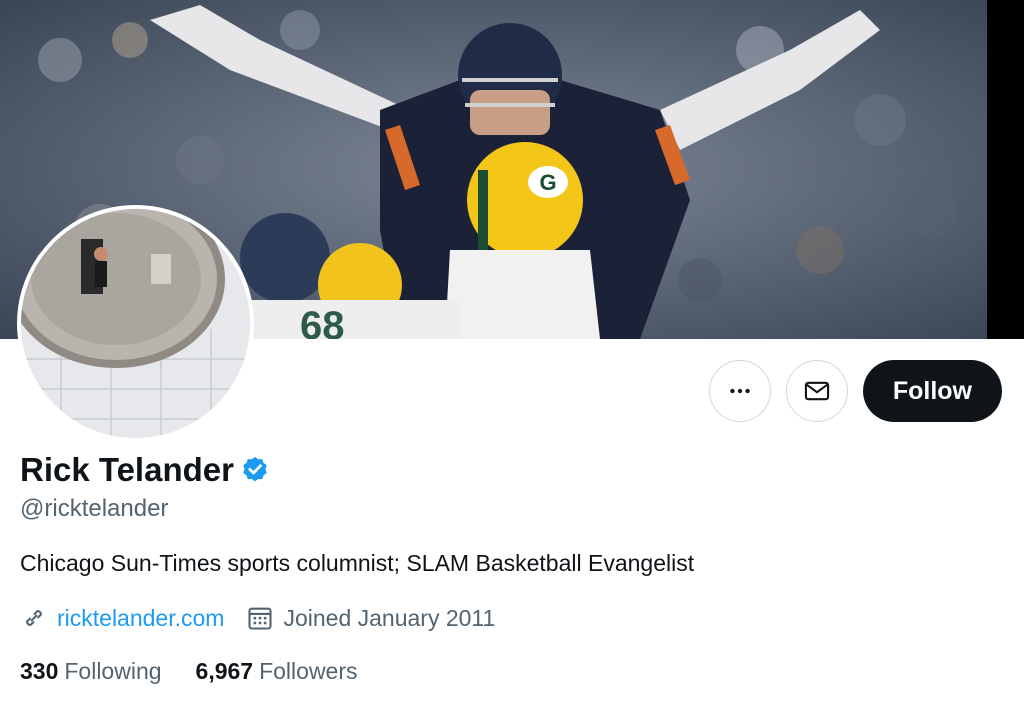  I want to click on profile-avatar, so click(135, 323).